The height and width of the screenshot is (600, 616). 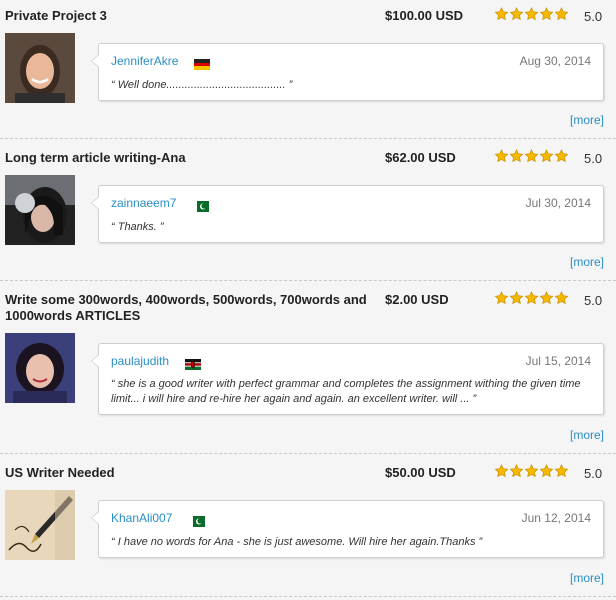 What do you see at coordinates (144, 61) in the screenshot?
I see `reviewer-username: JenniferAkre` at bounding box center [144, 61].